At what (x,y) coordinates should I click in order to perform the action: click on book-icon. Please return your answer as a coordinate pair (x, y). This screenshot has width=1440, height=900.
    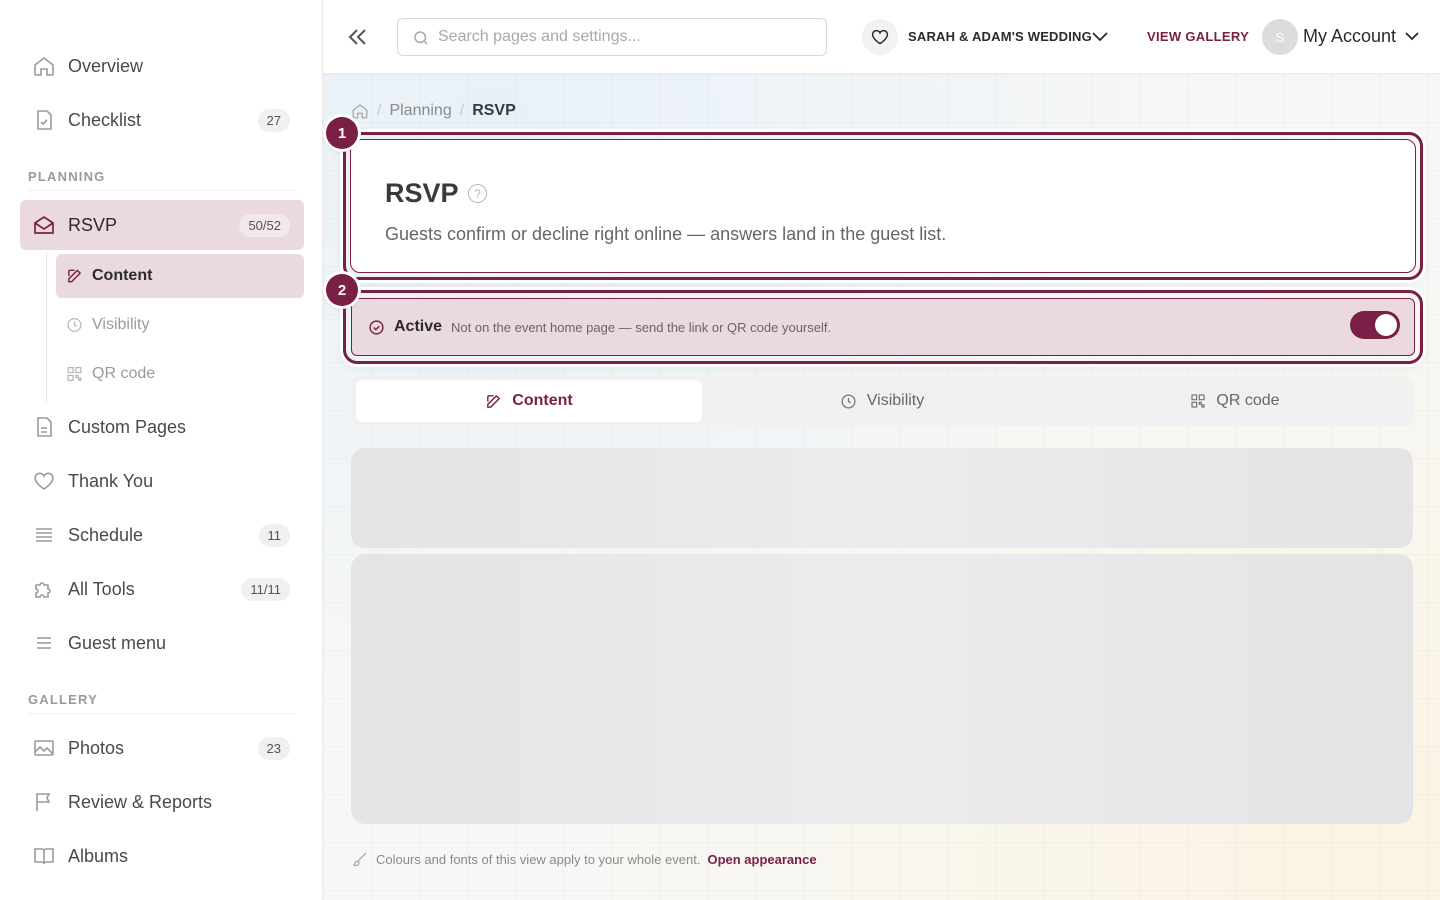
    Looking at the image, I should click on (44, 856).